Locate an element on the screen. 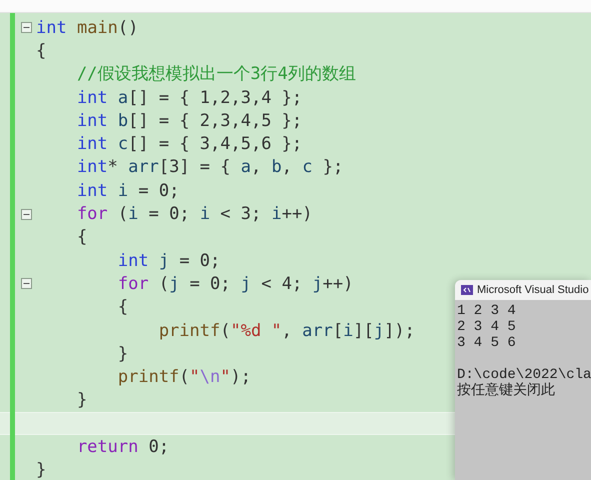 This screenshot has width=591, height=480. console-message-line: D:\code\2022\cla is located at coordinates (524, 375).